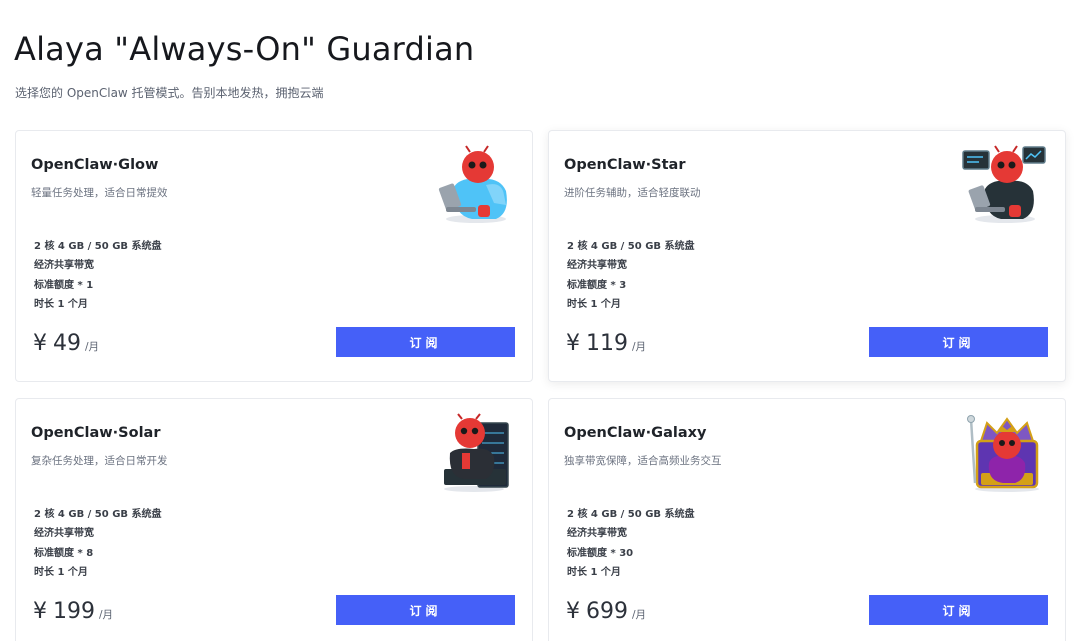  I want to click on price: ¥ 699 /月, so click(606, 611).